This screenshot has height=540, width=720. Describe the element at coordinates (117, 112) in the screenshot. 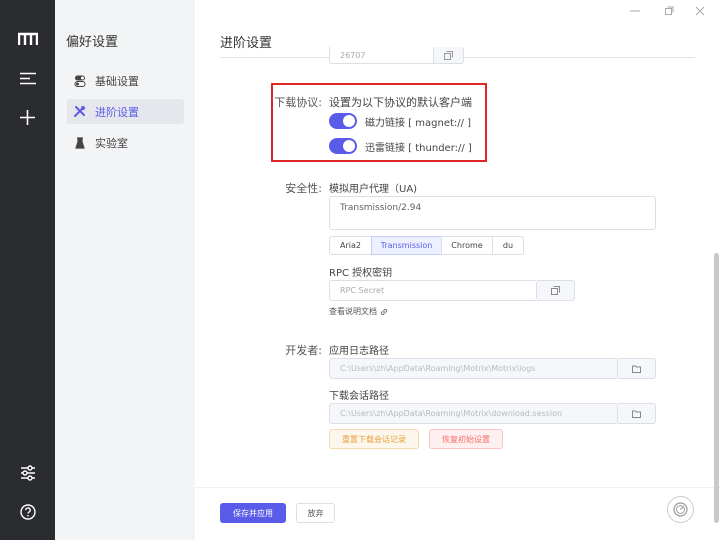

I see `sidebar-item-label: 进阶设置` at that location.